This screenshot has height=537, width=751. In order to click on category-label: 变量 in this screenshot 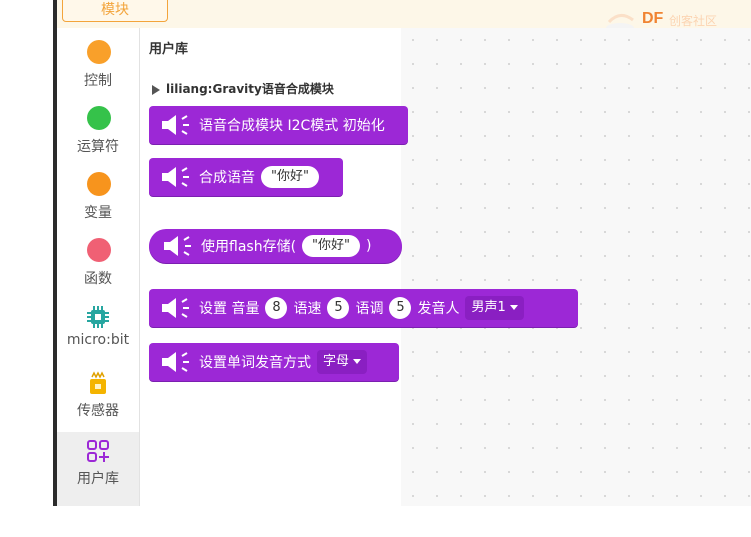, I will do `click(98, 213)`.